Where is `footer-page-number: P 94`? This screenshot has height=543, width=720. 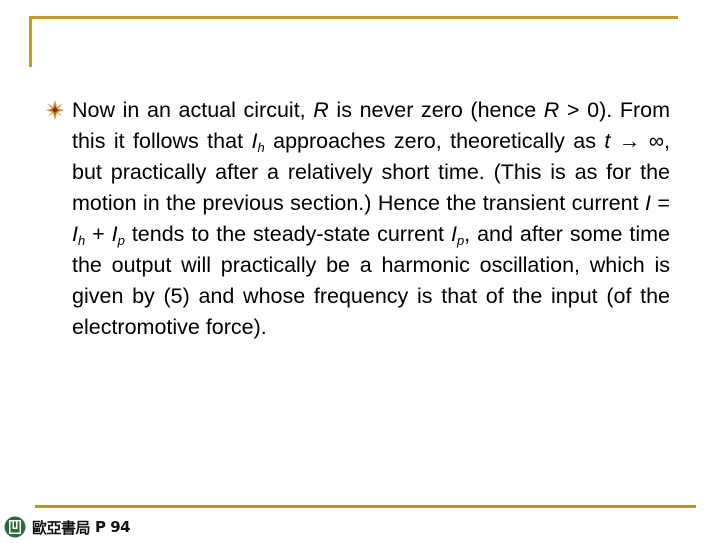
footer-page-number: P 94 is located at coordinates (113, 527).